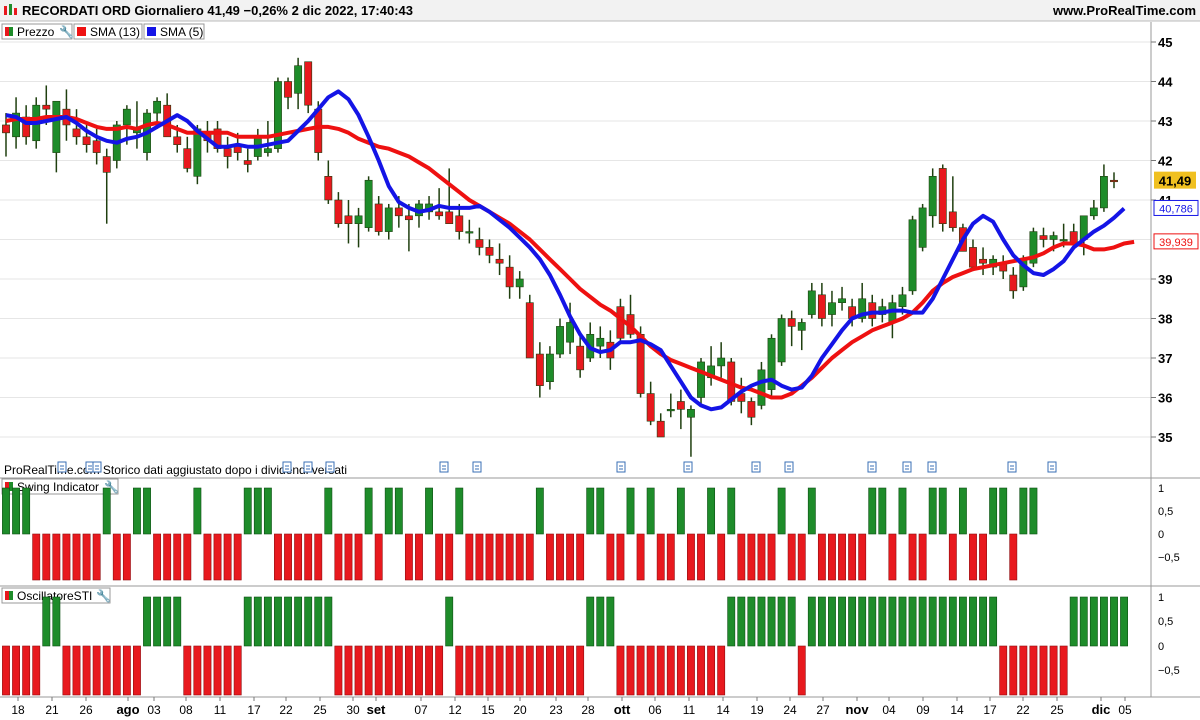 This screenshot has height=720, width=1200. What do you see at coordinates (1057, 710) in the screenshot?
I see `x-tick-label: 25` at bounding box center [1057, 710].